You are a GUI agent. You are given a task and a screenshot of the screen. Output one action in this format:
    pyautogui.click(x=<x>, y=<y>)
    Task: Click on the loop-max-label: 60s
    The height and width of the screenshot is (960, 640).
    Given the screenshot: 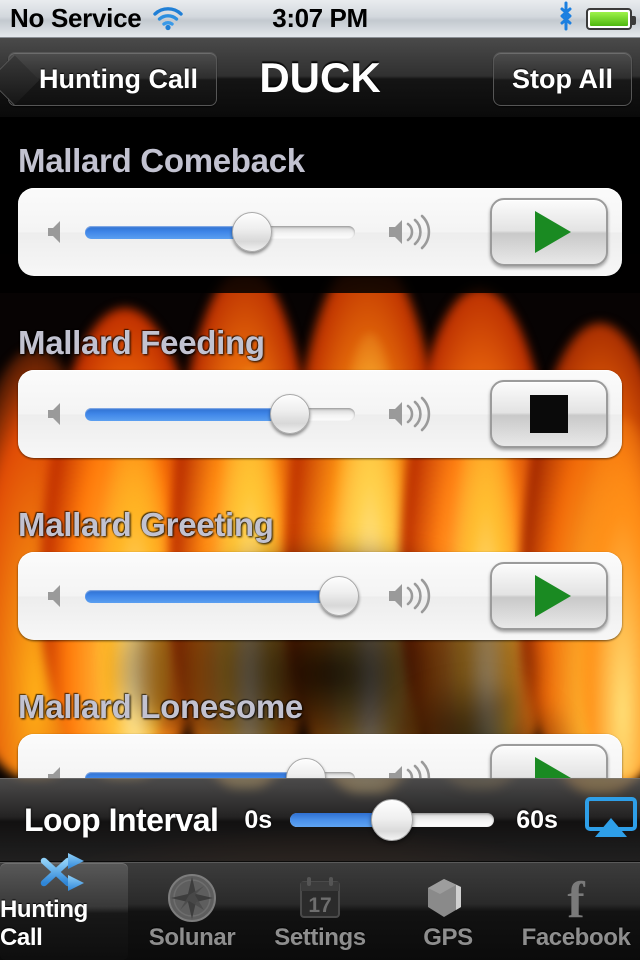 What is the action you would take?
    pyautogui.click(x=537, y=819)
    